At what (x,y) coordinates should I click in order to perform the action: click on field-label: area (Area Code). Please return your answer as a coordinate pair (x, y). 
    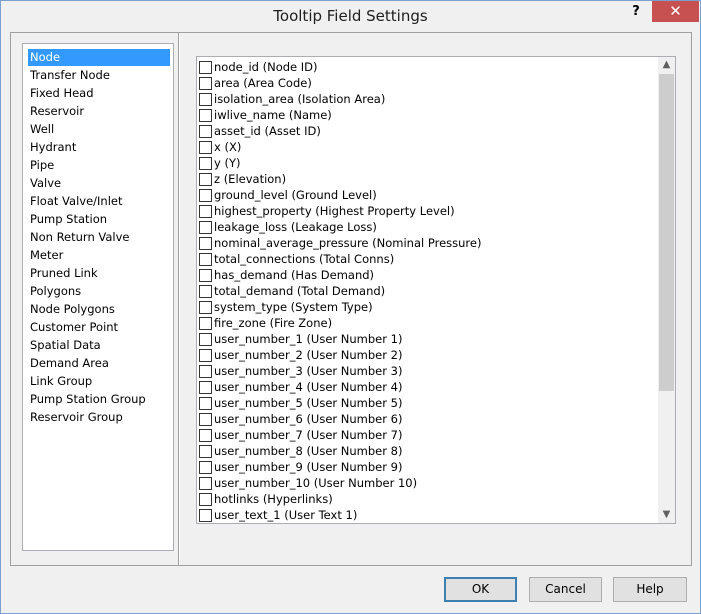
    Looking at the image, I should click on (263, 83).